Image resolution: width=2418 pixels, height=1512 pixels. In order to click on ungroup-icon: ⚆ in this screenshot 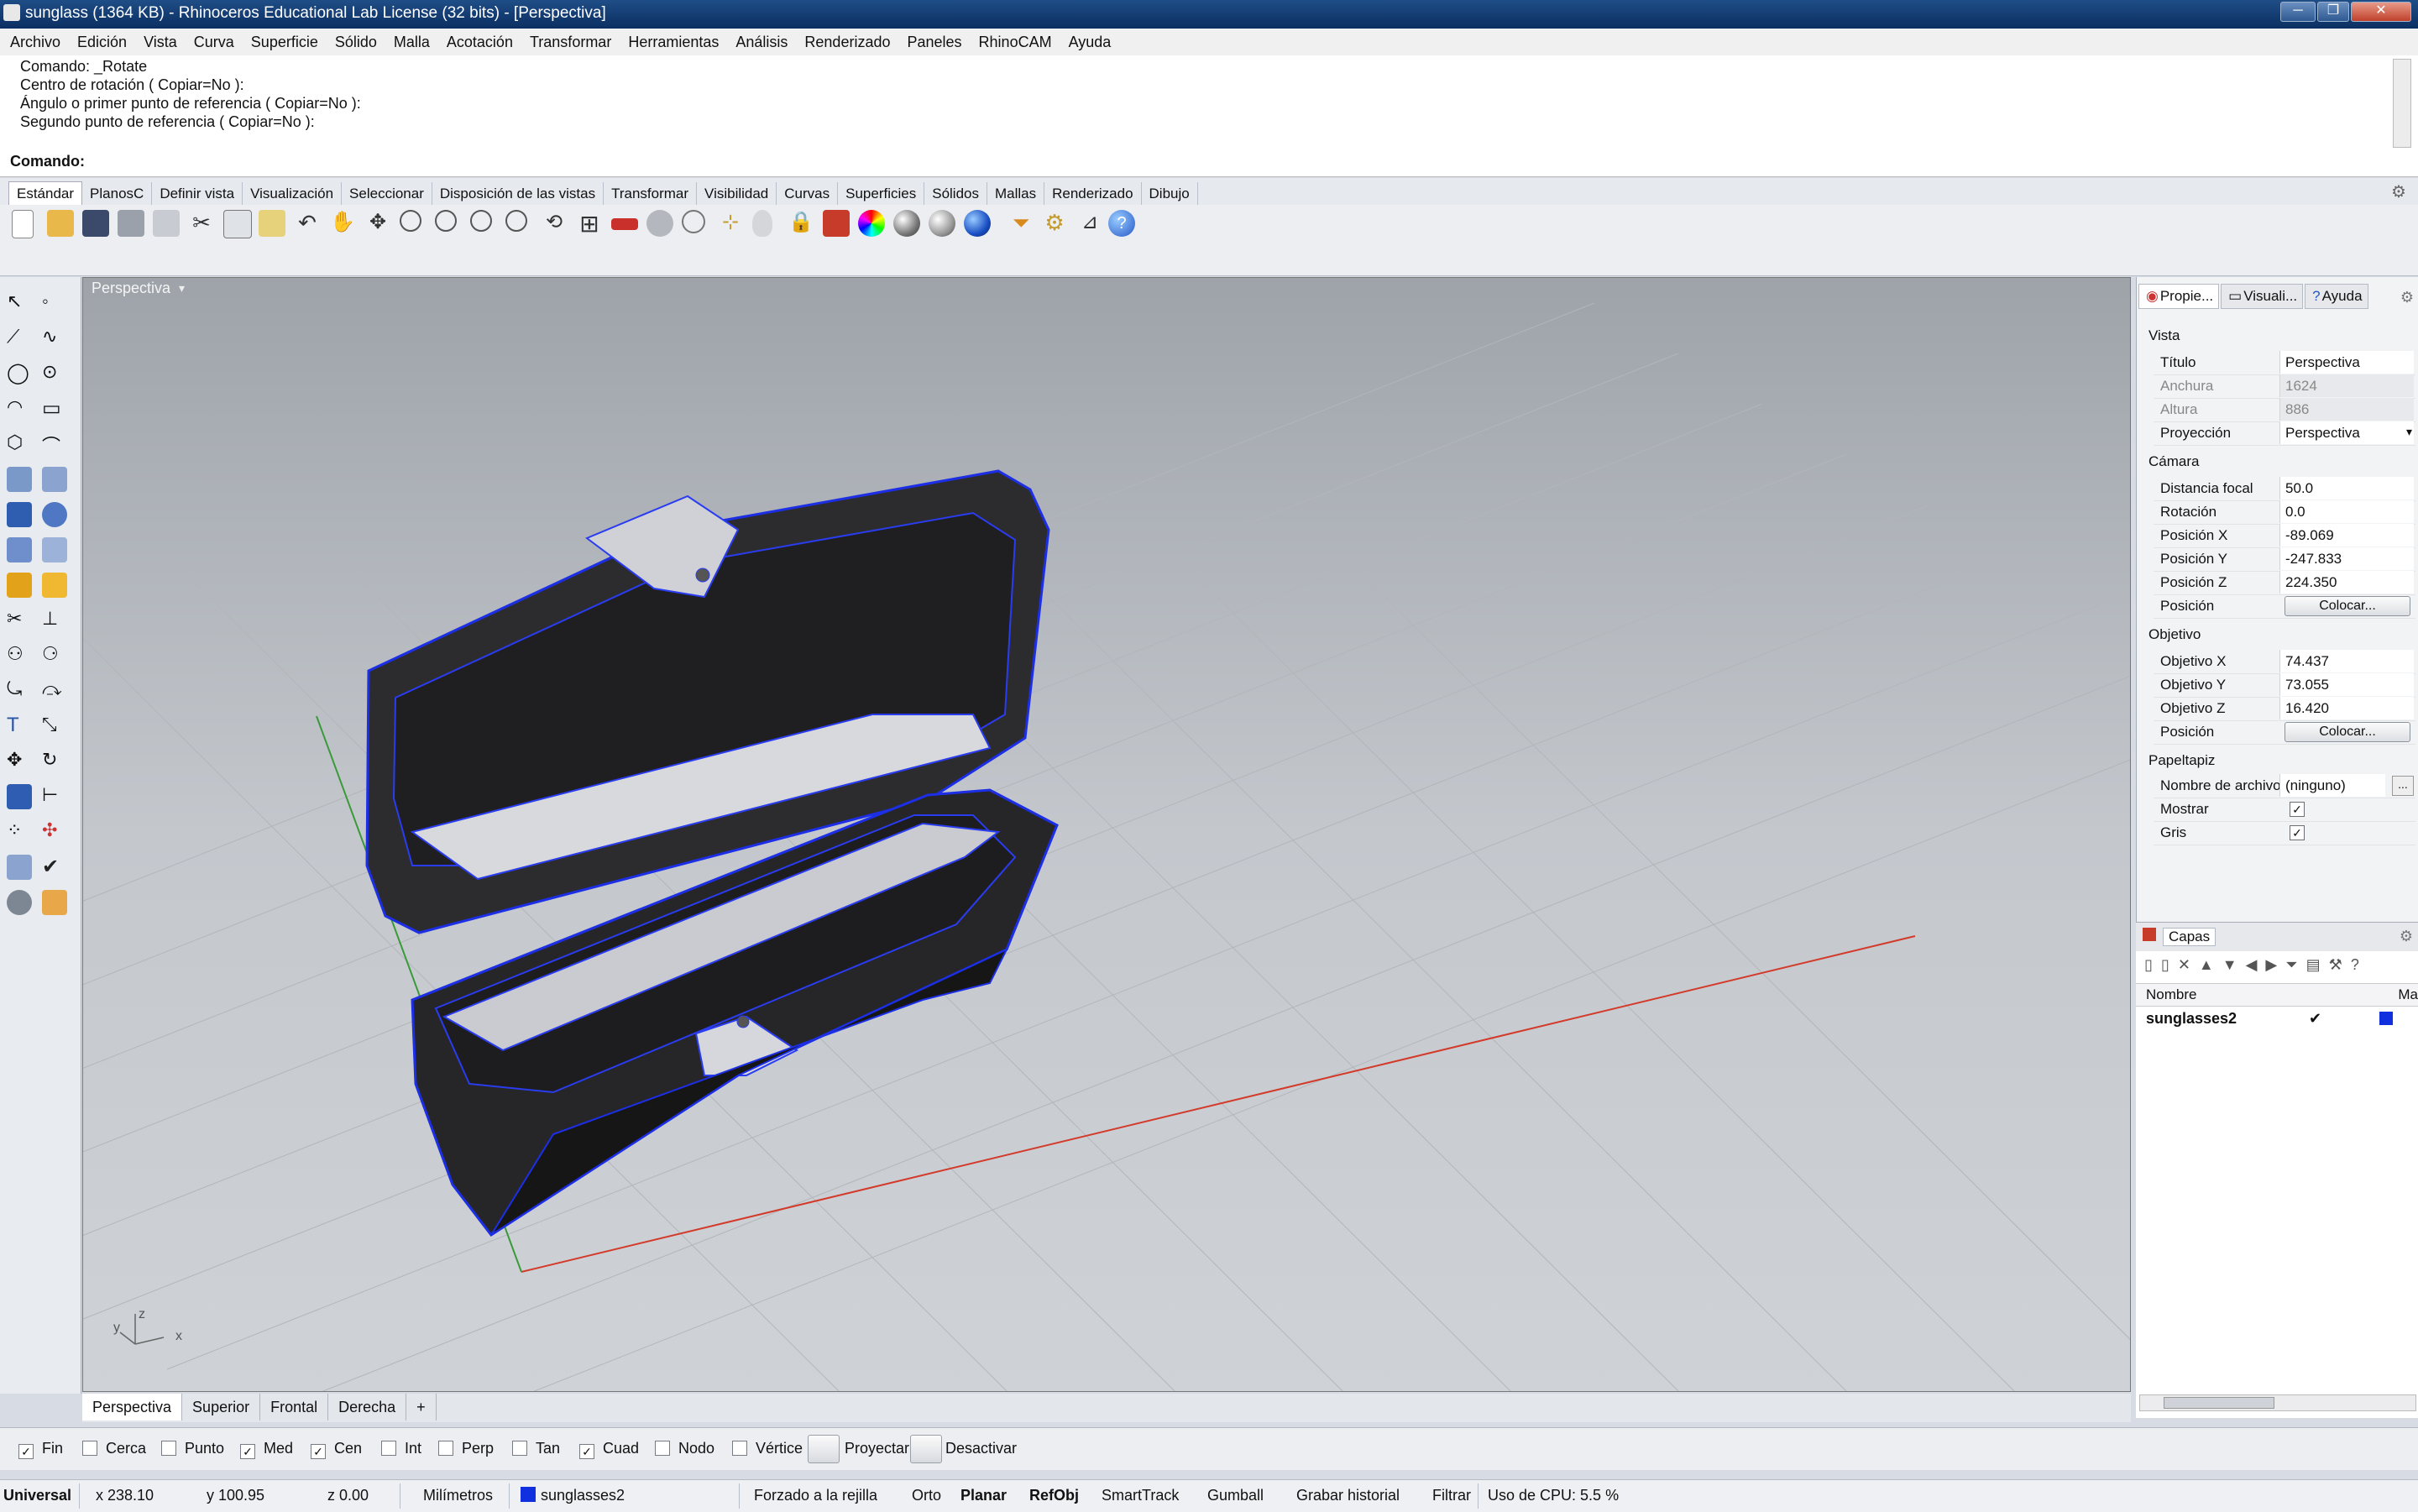, I will do `click(54, 655)`.